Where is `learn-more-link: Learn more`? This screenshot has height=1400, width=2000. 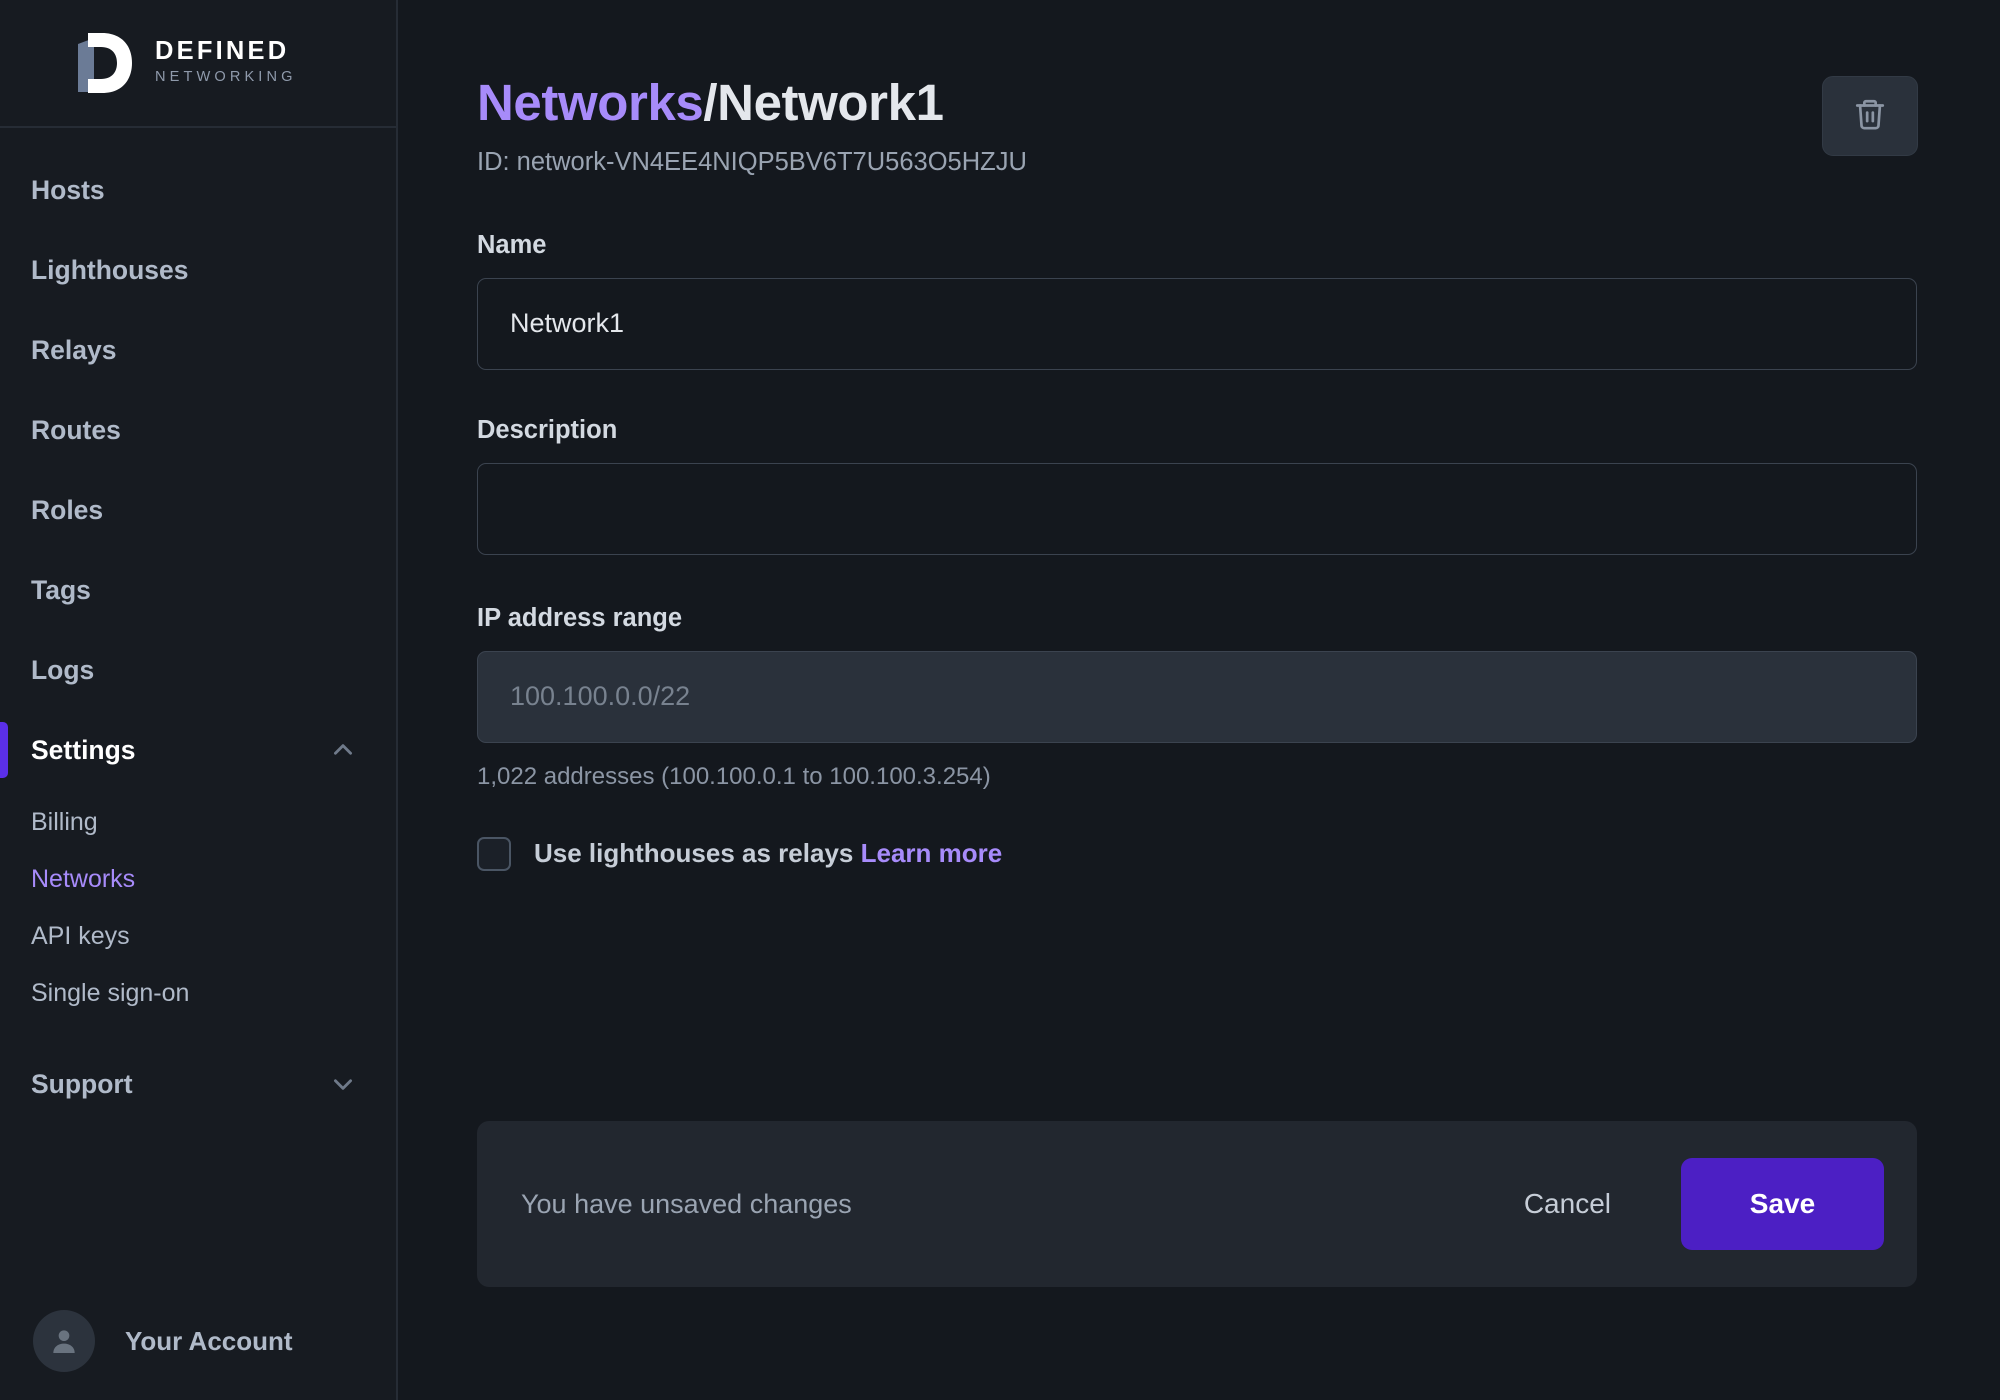 learn-more-link: Learn more is located at coordinates (932, 853).